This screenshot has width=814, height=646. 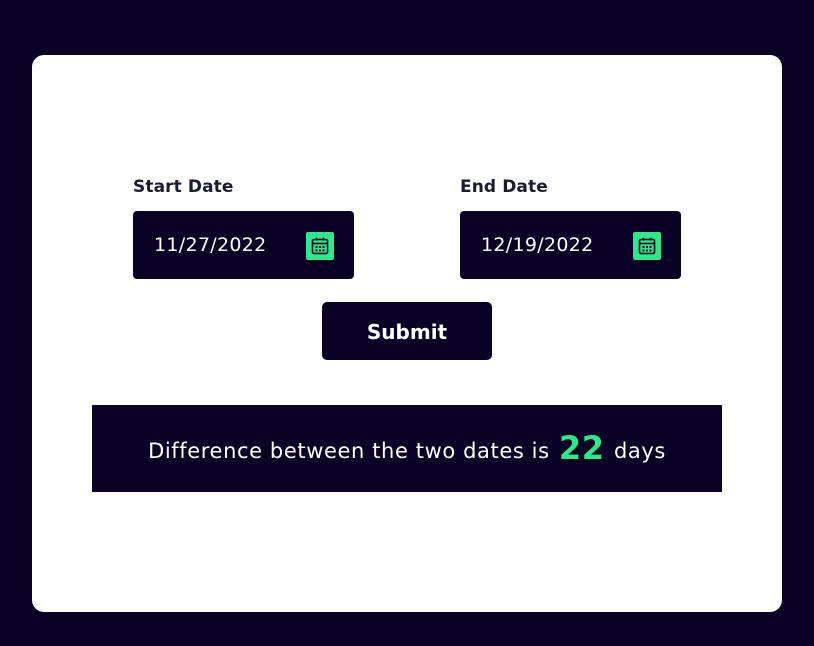 I want to click on submit-button: Submit, so click(x=407, y=331).